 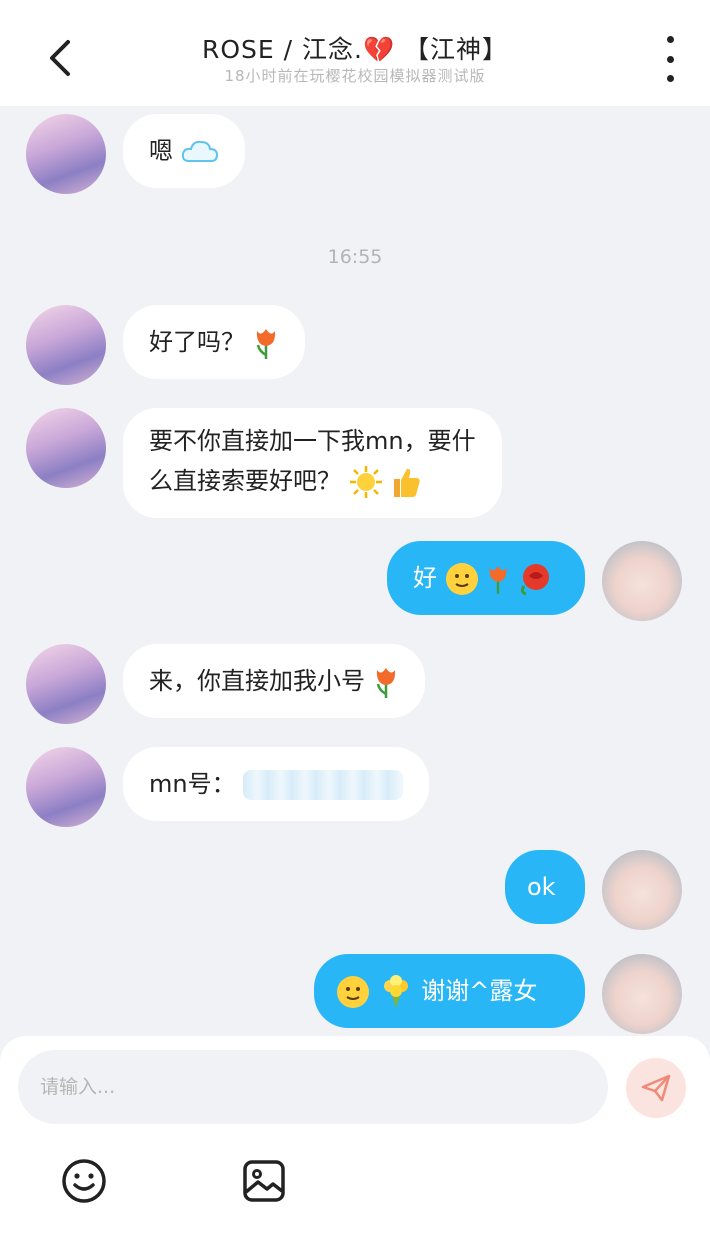 I want to click on more-button, so click(x=670, y=59).